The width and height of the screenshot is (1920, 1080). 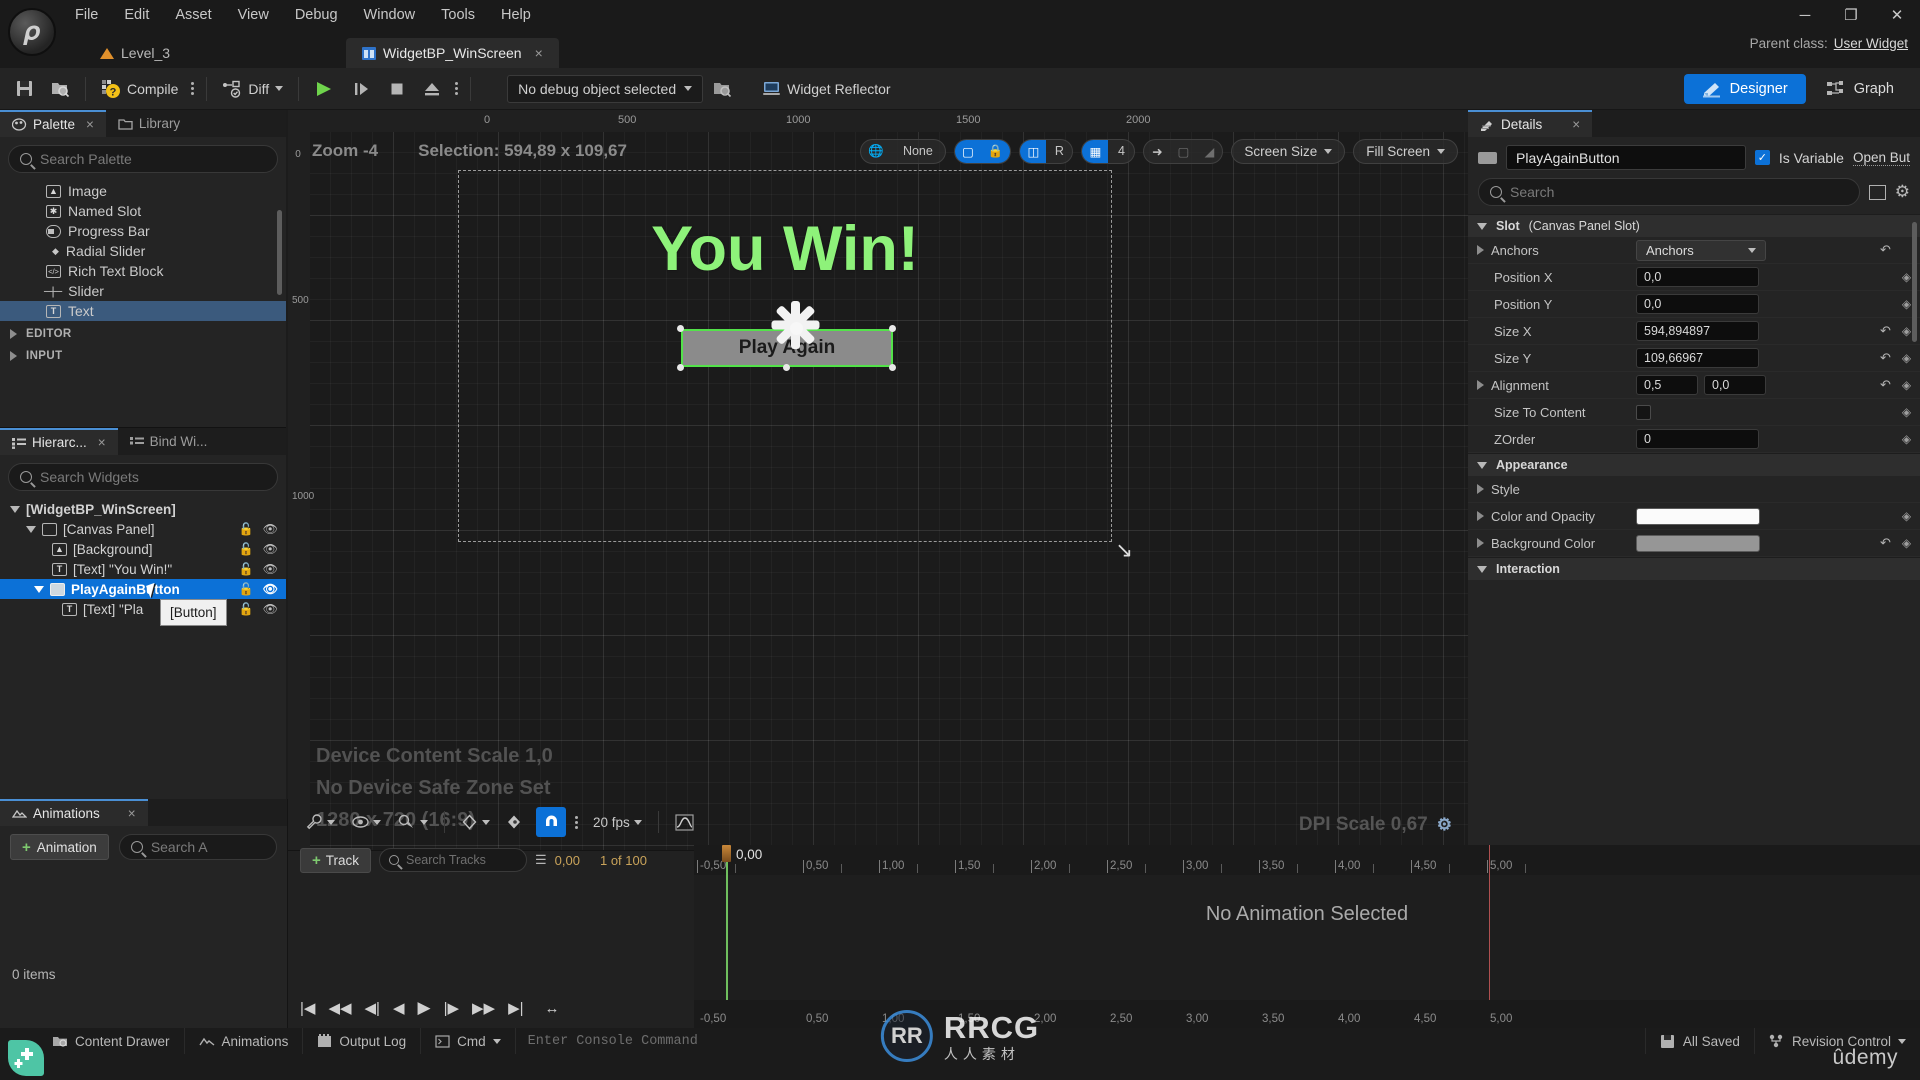 I want to click on position-y-input: 0,0, so click(x=1697, y=304).